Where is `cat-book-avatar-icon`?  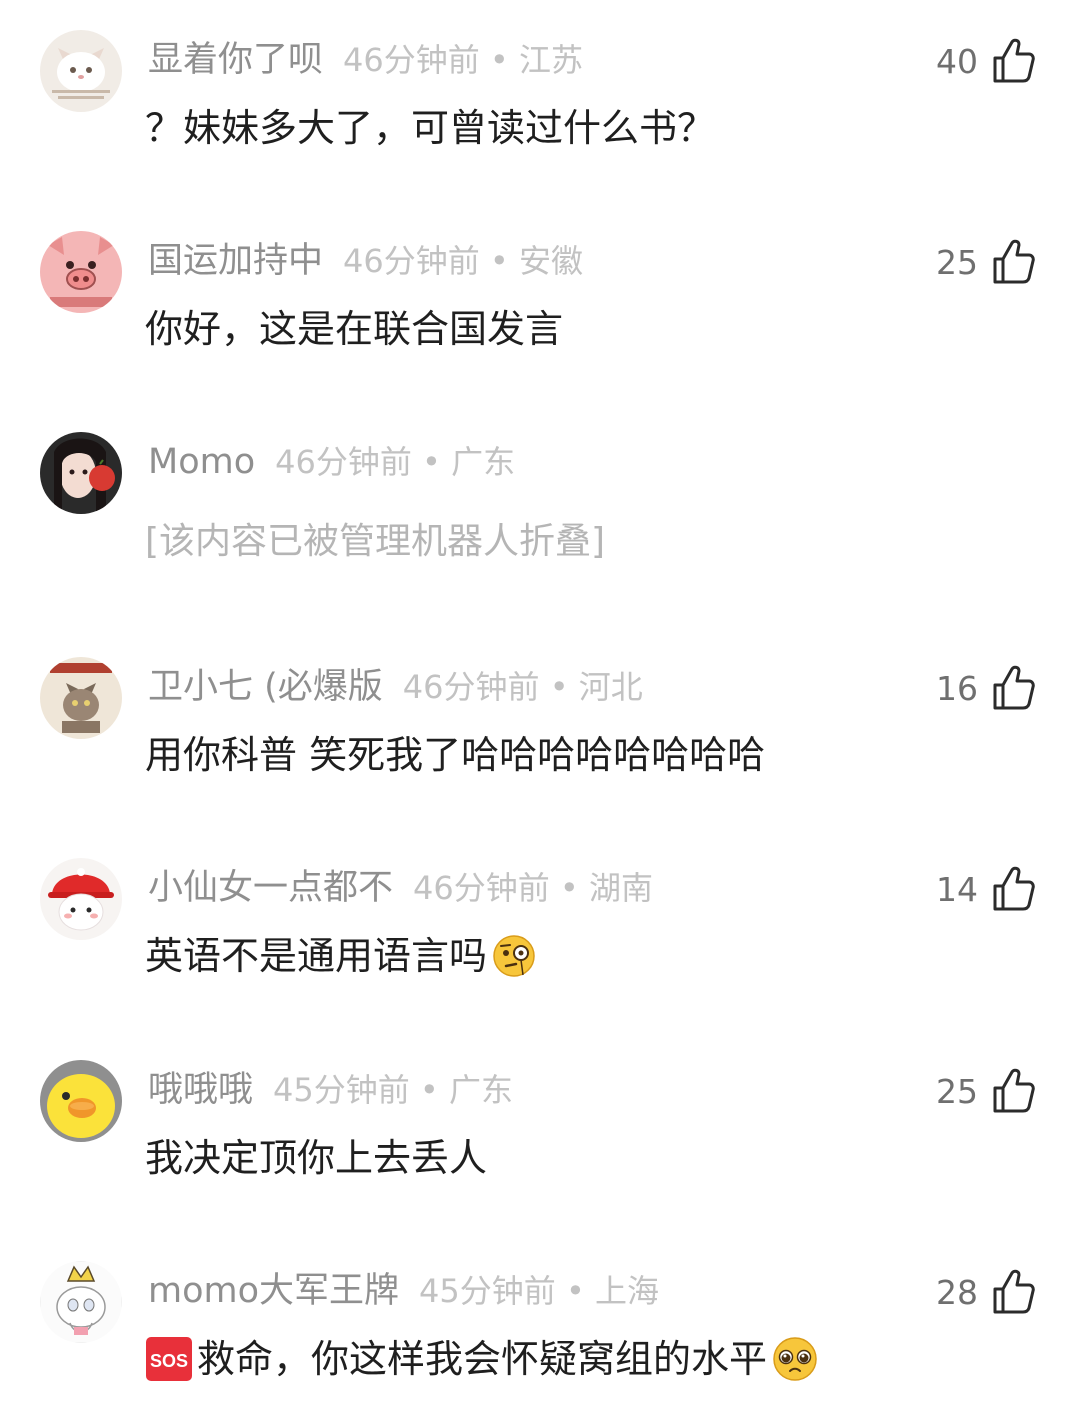
cat-book-avatar-icon is located at coordinates (81, 698).